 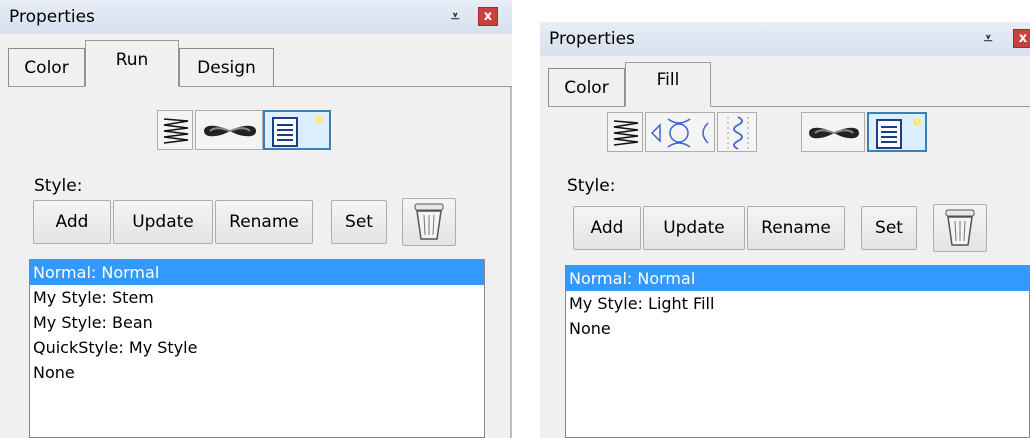 What do you see at coordinates (256, 17) in the screenshot?
I see `left-title-bar: Properties ⩡ x` at bounding box center [256, 17].